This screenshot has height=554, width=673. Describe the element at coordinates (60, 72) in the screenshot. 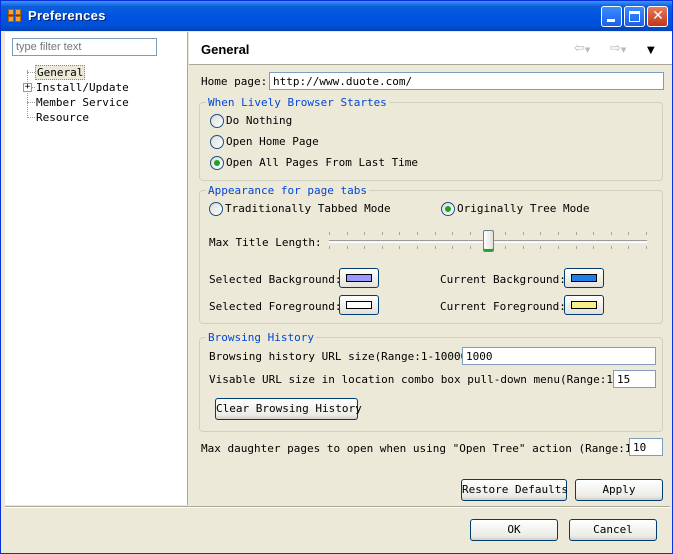

I see `tree-item-general: General` at that location.